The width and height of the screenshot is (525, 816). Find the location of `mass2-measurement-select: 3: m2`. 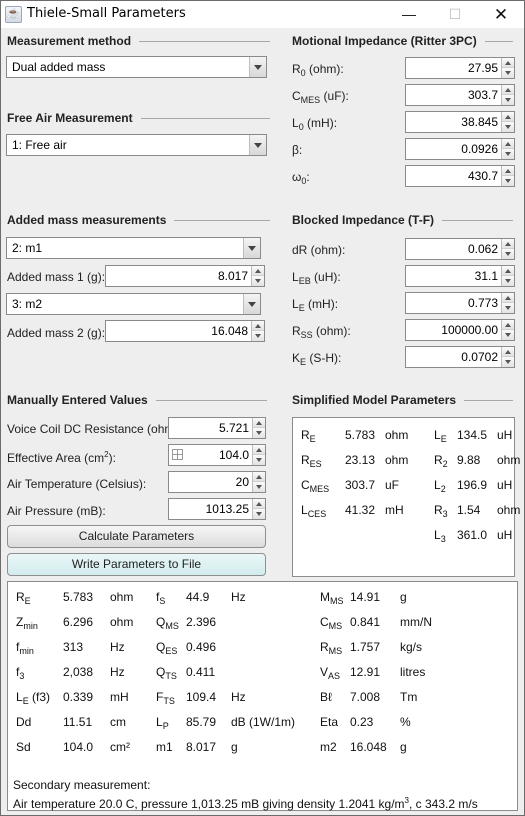

mass2-measurement-select: 3: m2 is located at coordinates (133, 304).